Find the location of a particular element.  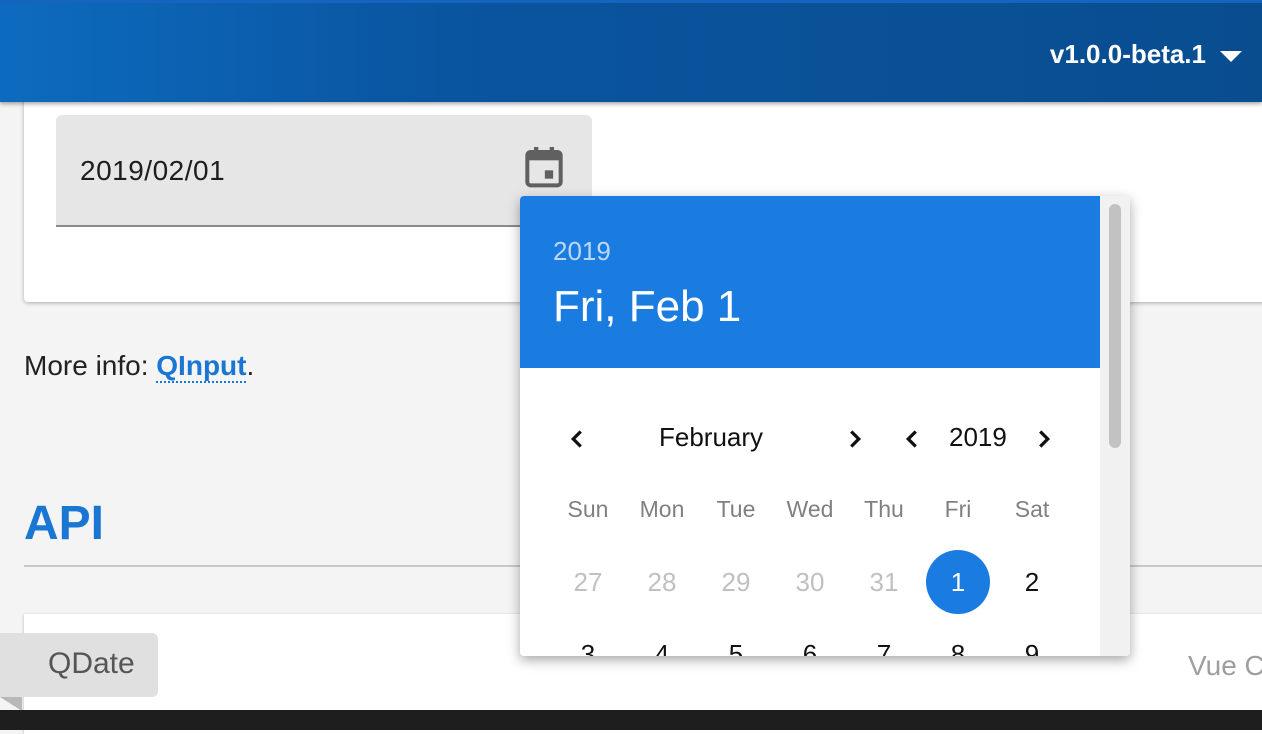

api-heading: API is located at coordinates (64, 523).